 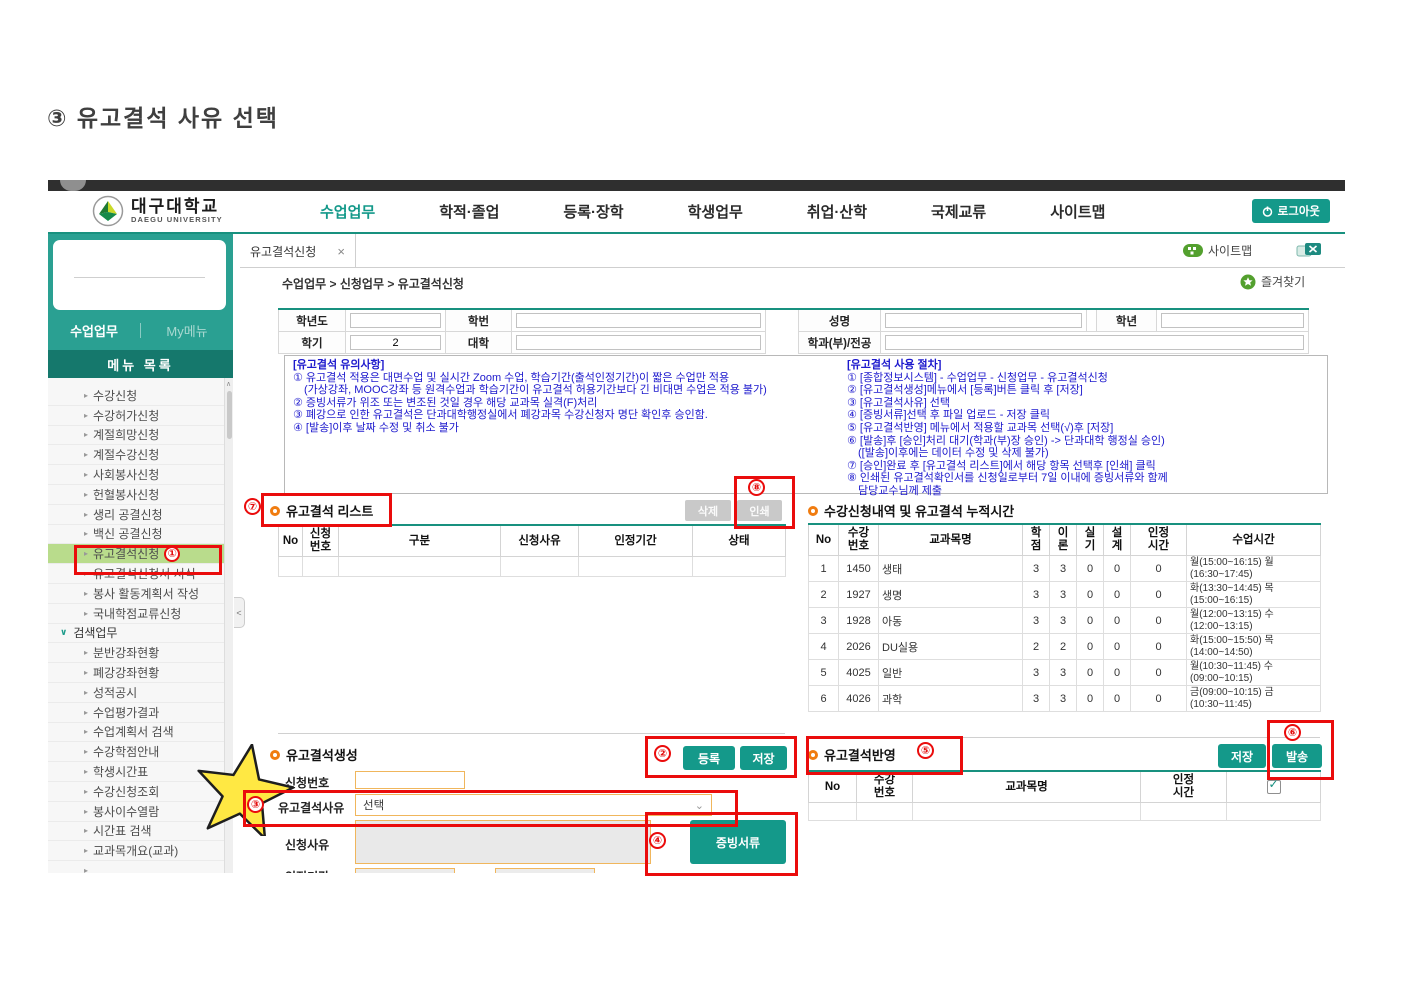 I want to click on sidebar-tab-mymenu: My메뉴, so click(x=187, y=330).